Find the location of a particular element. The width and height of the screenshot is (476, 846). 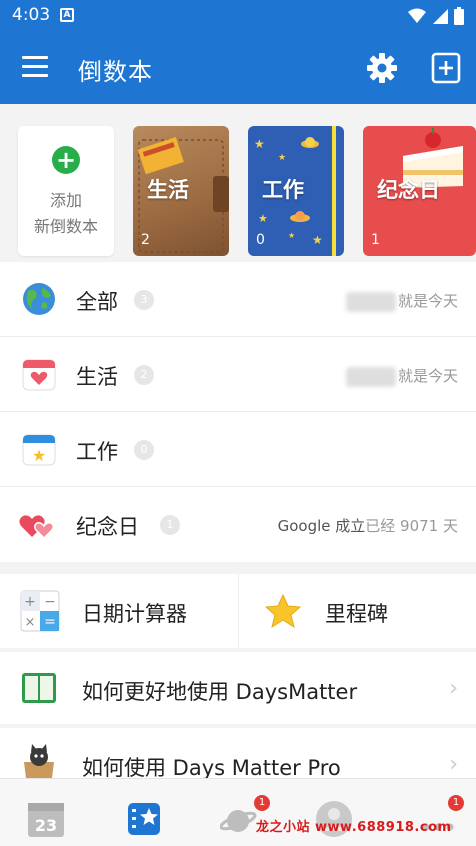

book-life: 生活 2 is located at coordinates (181, 191).